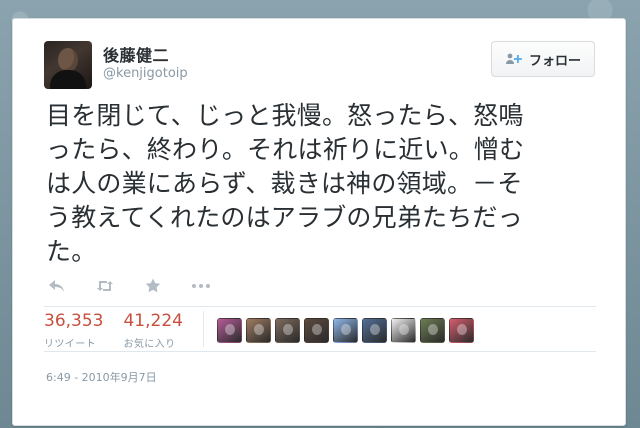 Image resolution: width=640 pixels, height=428 pixels. I want to click on tweet-line-2: ったら、終わり。それは祈りに近い。憎む, so click(285, 149).